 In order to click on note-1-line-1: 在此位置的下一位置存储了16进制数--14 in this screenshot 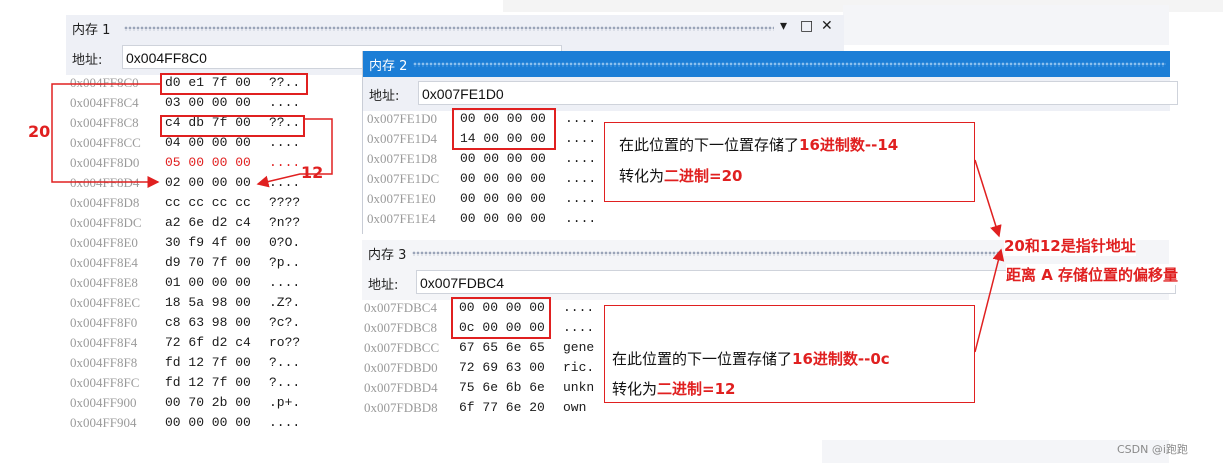, I will do `click(758, 144)`.